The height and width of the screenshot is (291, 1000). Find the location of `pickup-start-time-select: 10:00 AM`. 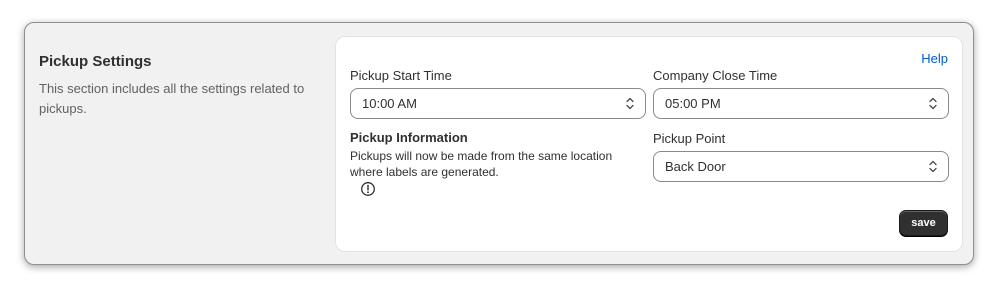

pickup-start-time-select: 10:00 AM is located at coordinates (498, 103).